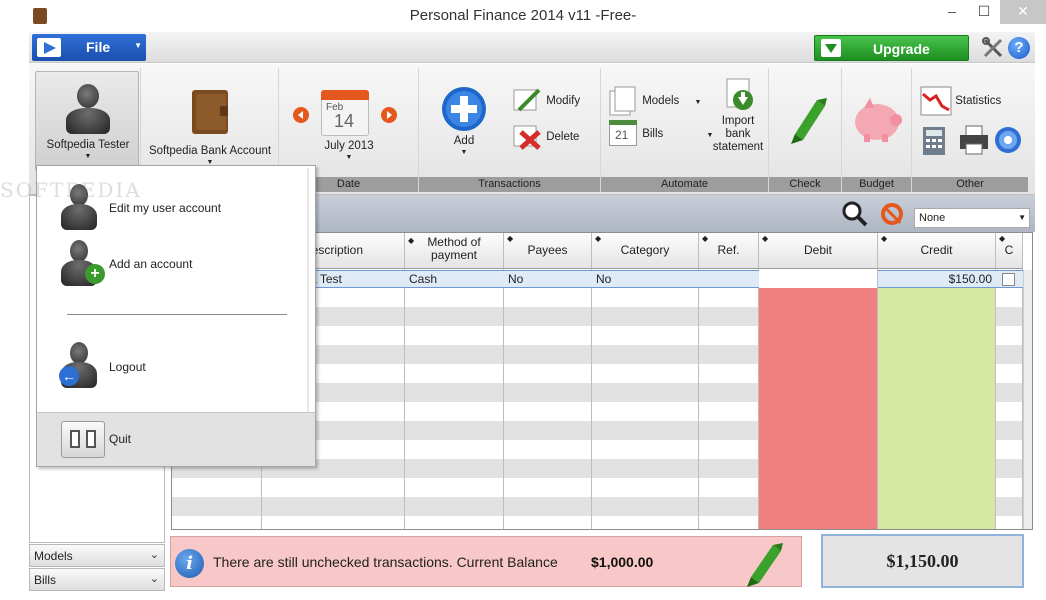 The image size is (1046, 600). I want to click on menu-item-logout: ← Logout, so click(176, 367).